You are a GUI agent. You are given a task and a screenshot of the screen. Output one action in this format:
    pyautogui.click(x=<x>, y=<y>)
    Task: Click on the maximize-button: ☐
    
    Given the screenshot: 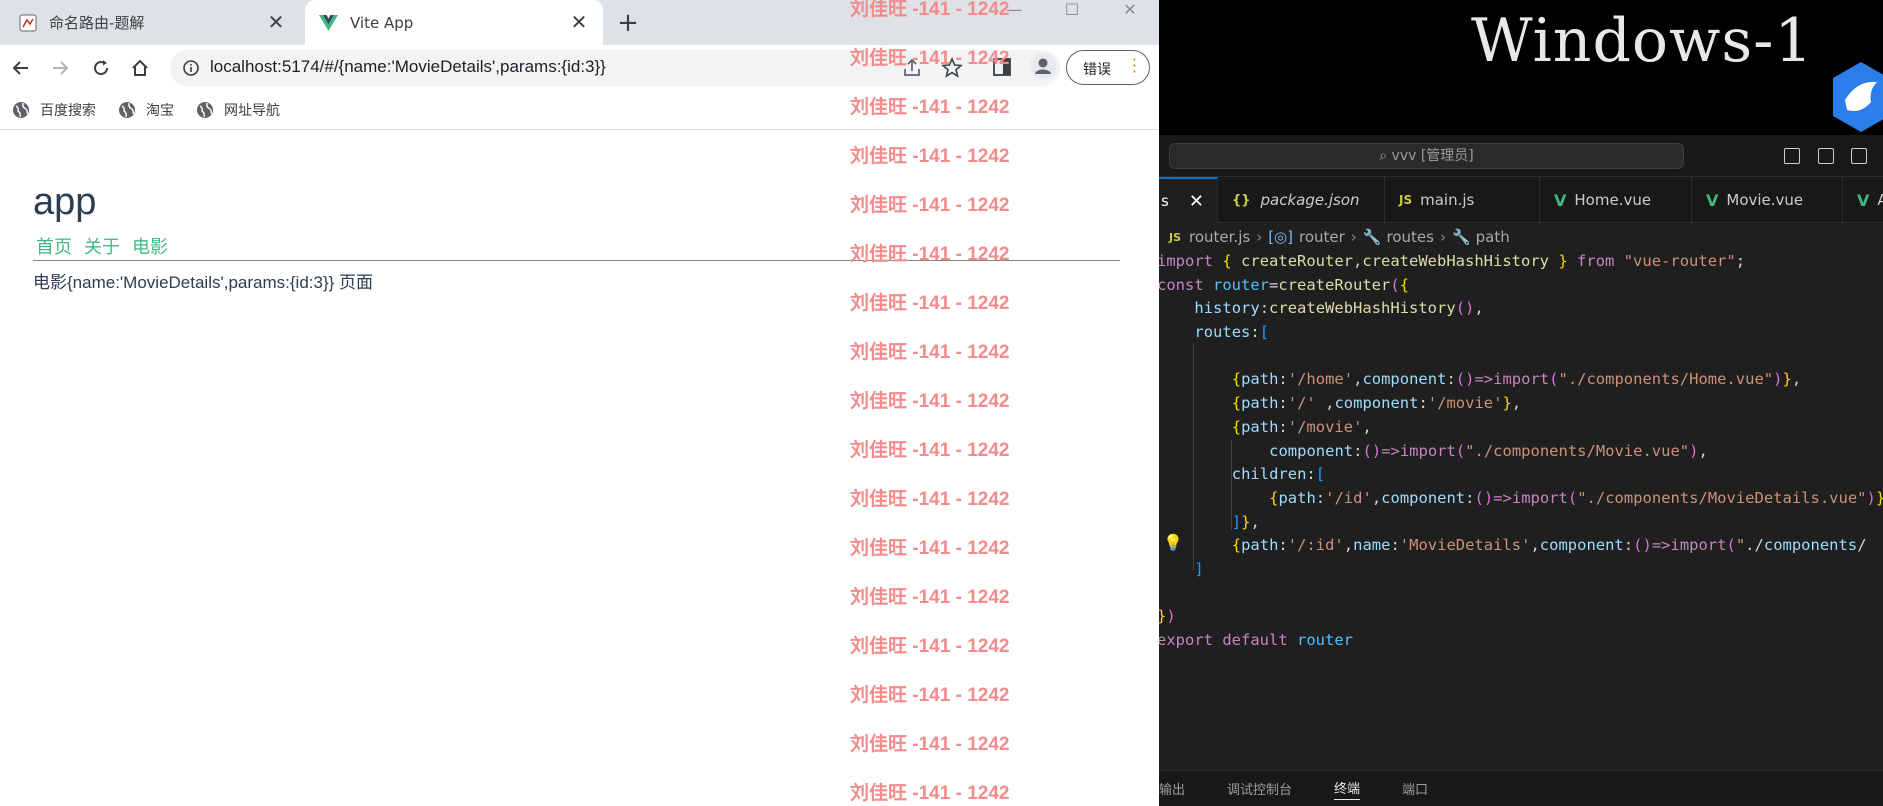 What is the action you would take?
    pyautogui.click(x=1072, y=11)
    